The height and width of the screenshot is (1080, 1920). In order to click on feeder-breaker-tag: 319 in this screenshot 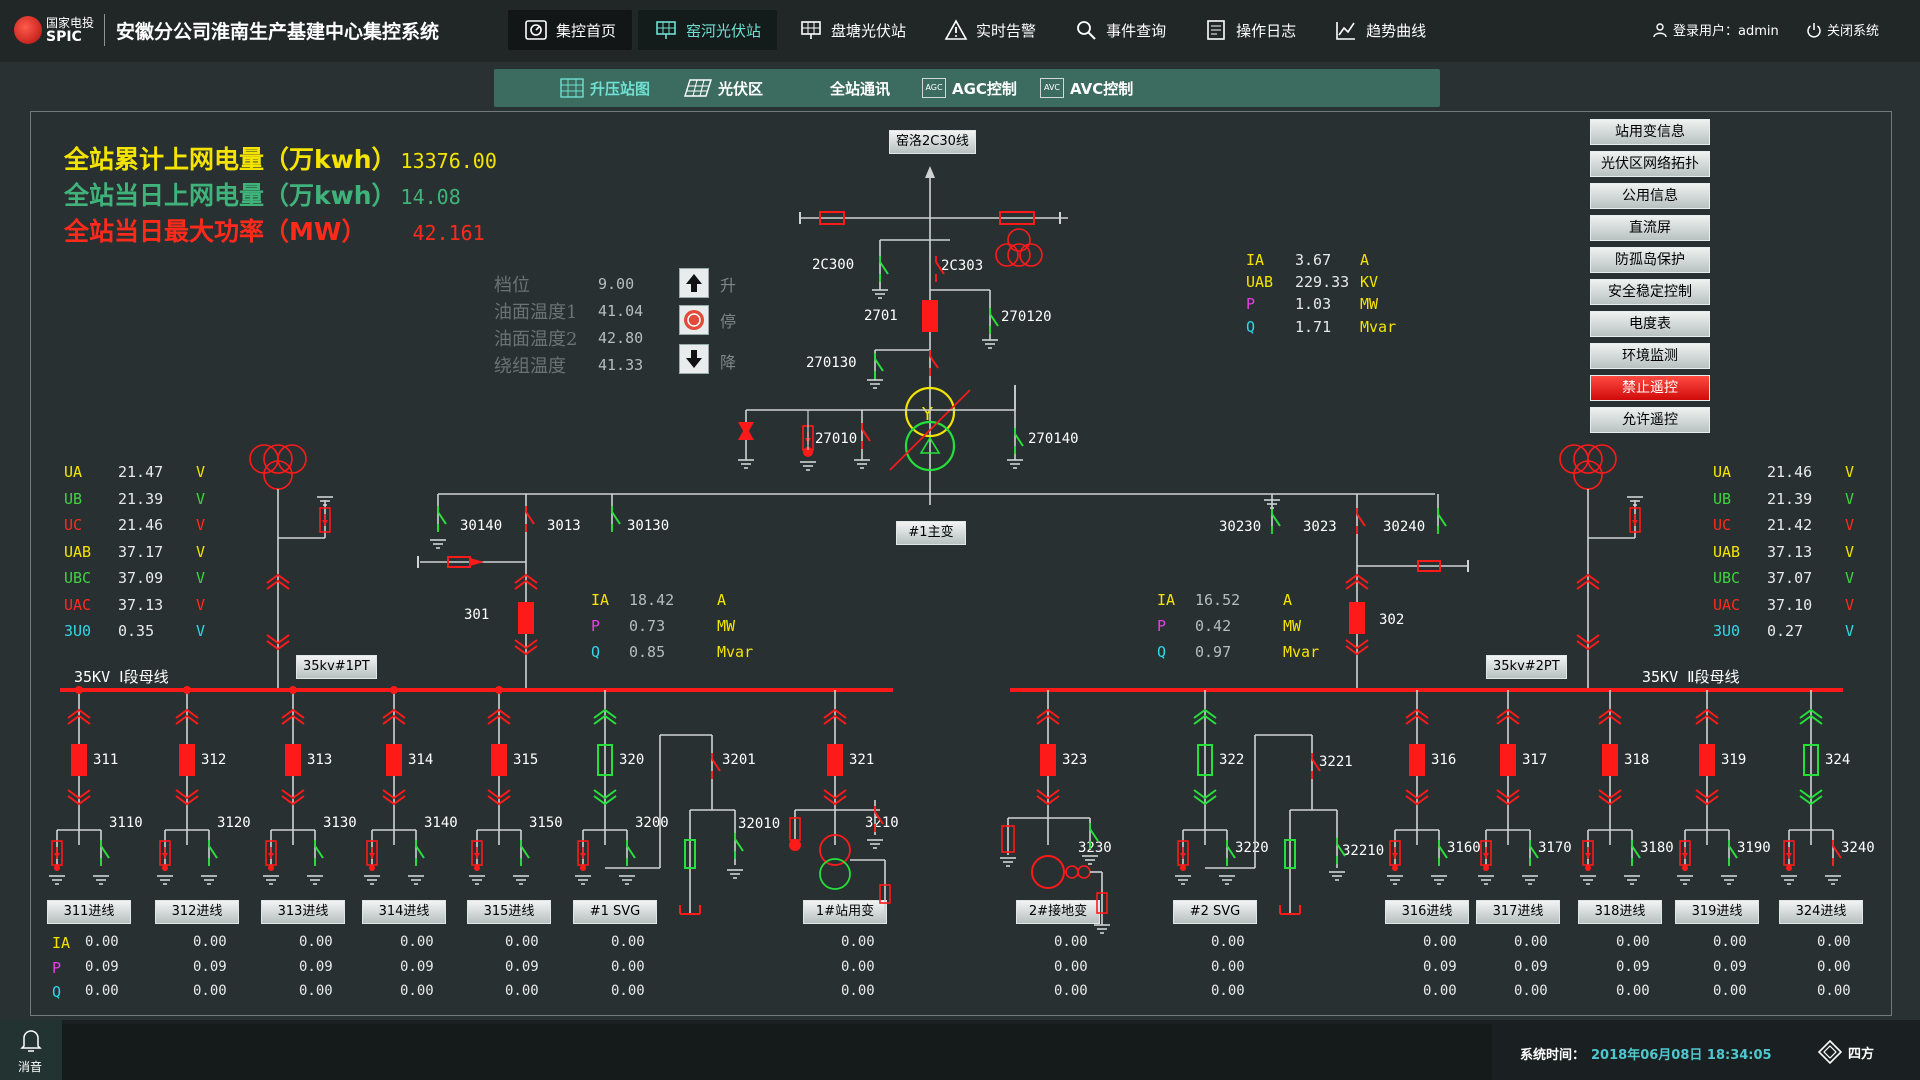, I will do `click(1734, 760)`.